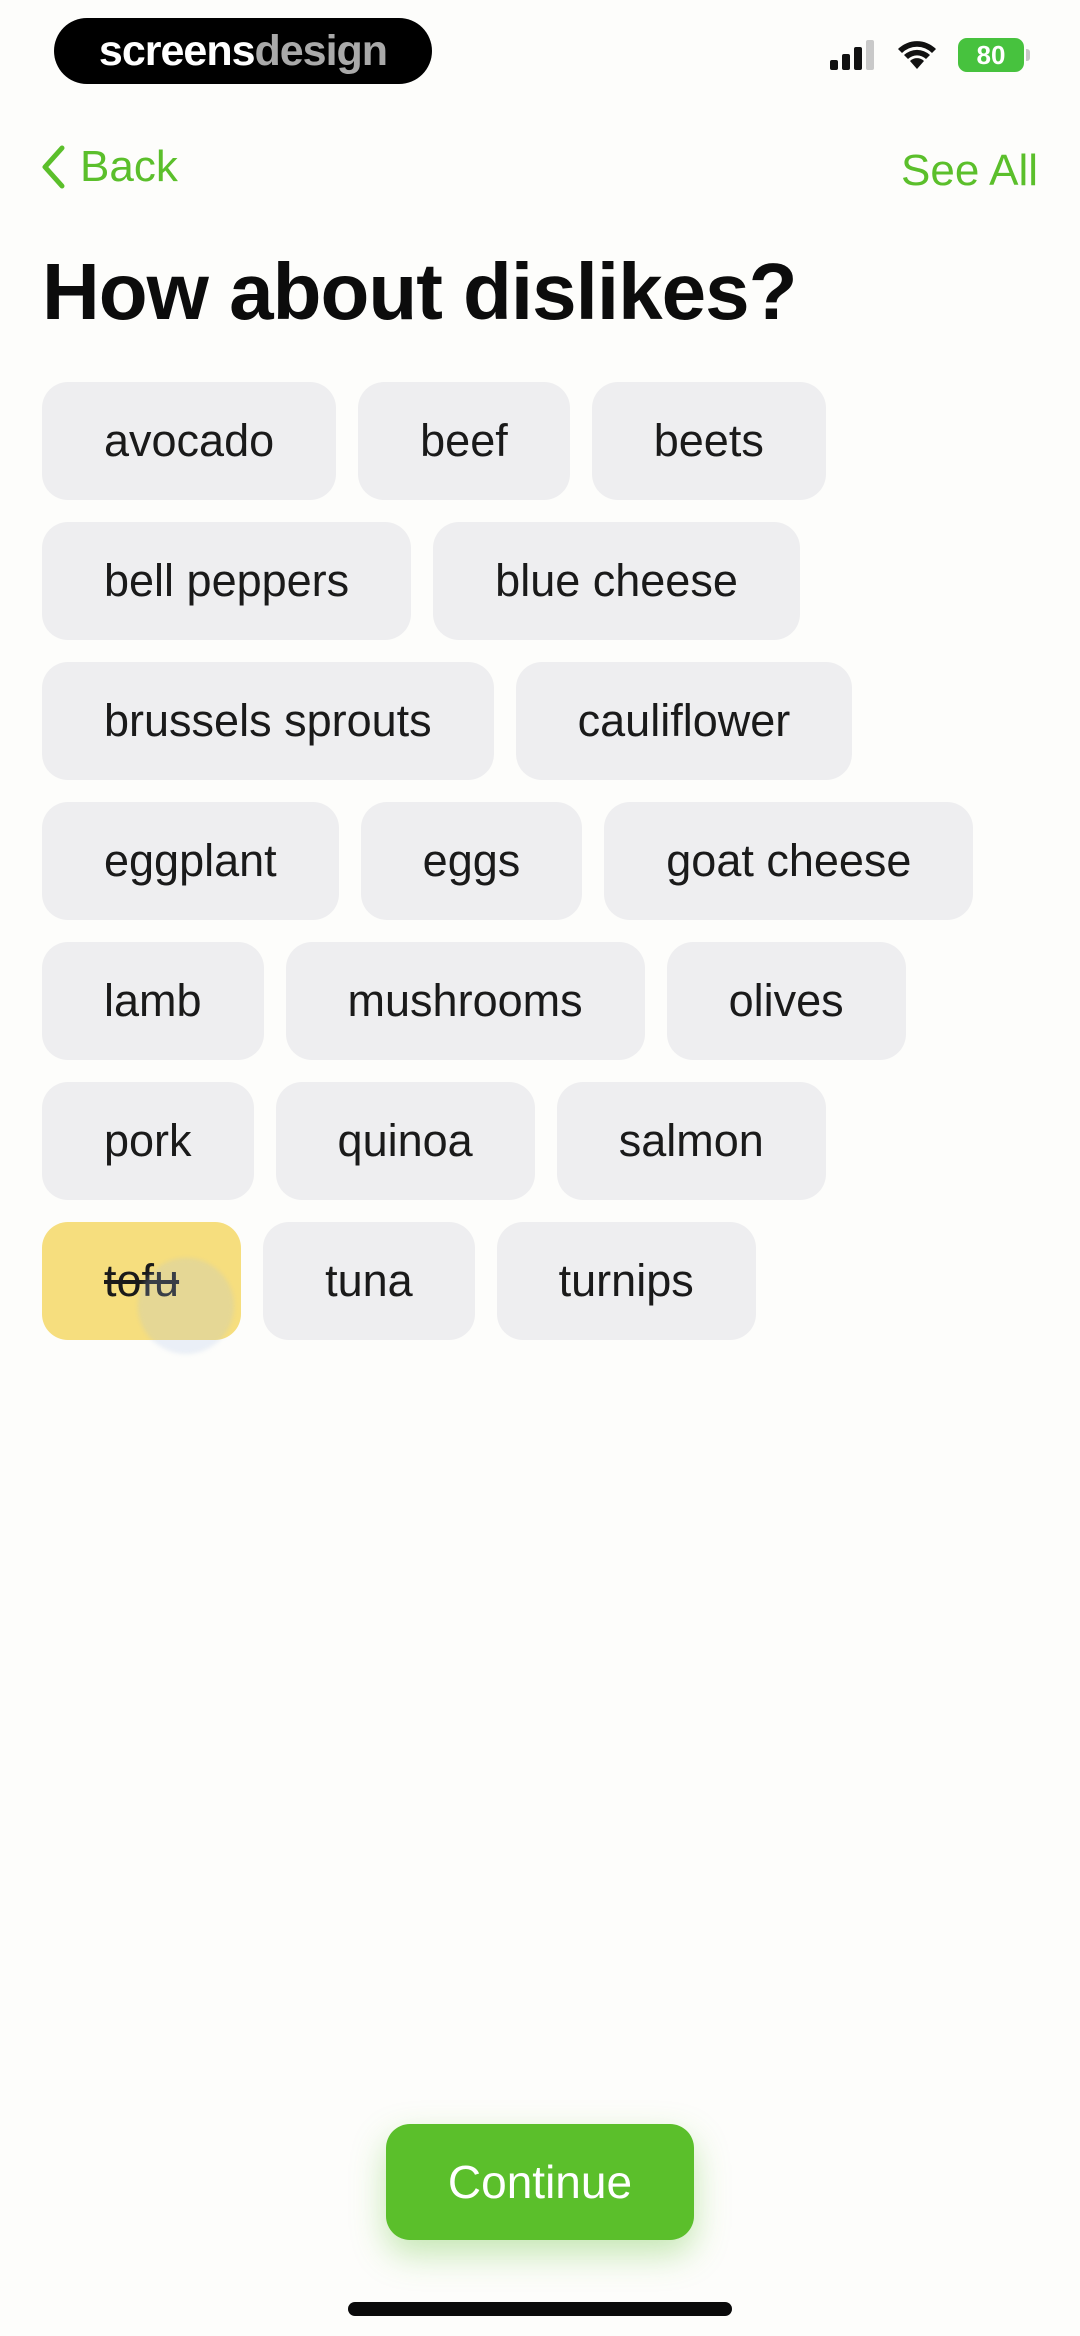 The image size is (1080, 2336). I want to click on brand-badge: screens design, so click(243, 51).